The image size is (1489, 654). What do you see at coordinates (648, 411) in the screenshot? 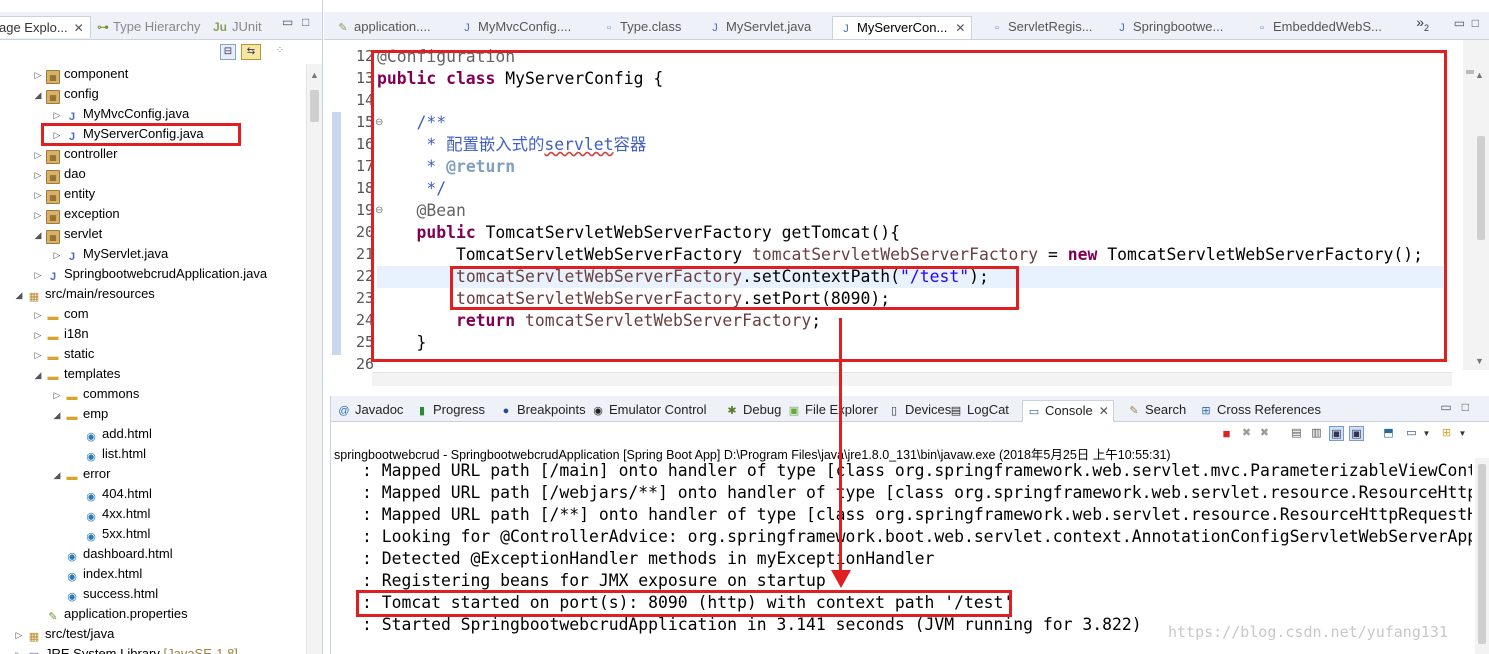
I see `console-tab: ◉ Emulator Control` at bounding box center [648, 411].